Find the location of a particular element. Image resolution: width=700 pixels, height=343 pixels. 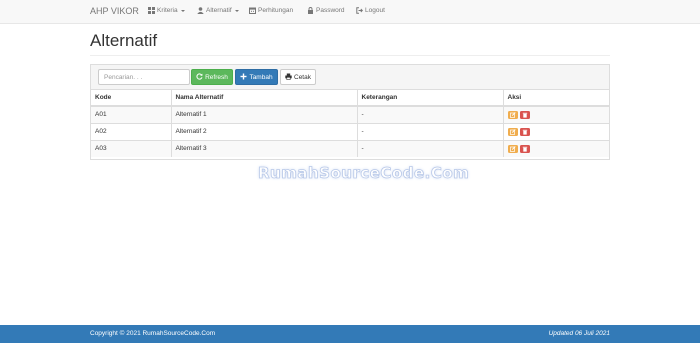

print-icon is located at coordinates (288, 77).